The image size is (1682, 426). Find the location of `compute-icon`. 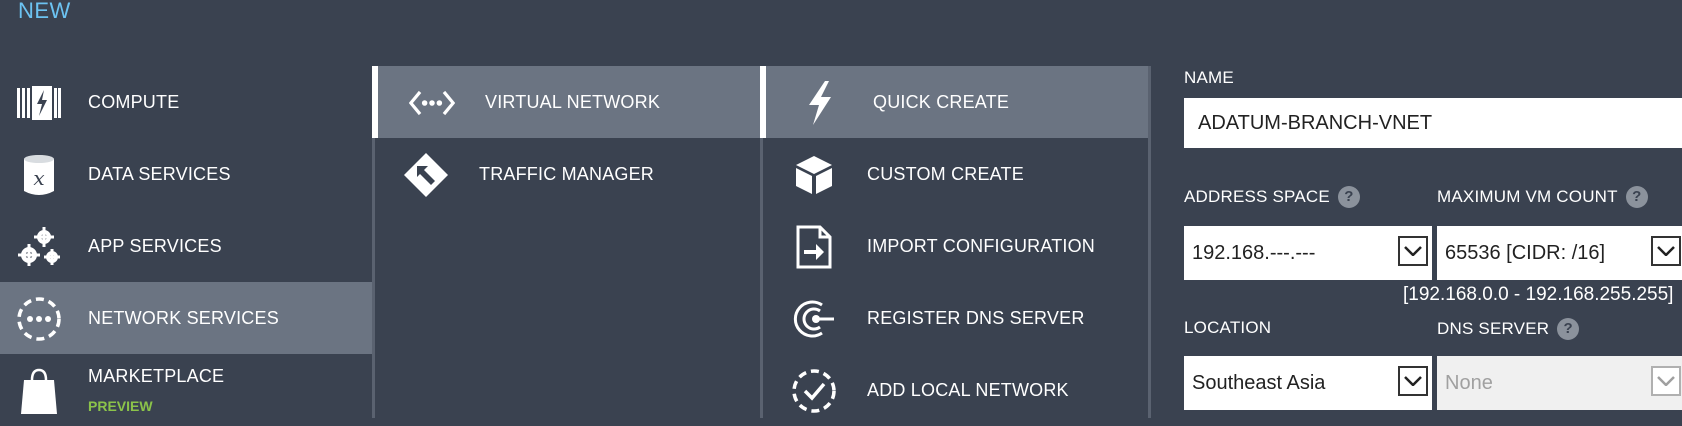

compute-icon is located at coordinates (39, 103).